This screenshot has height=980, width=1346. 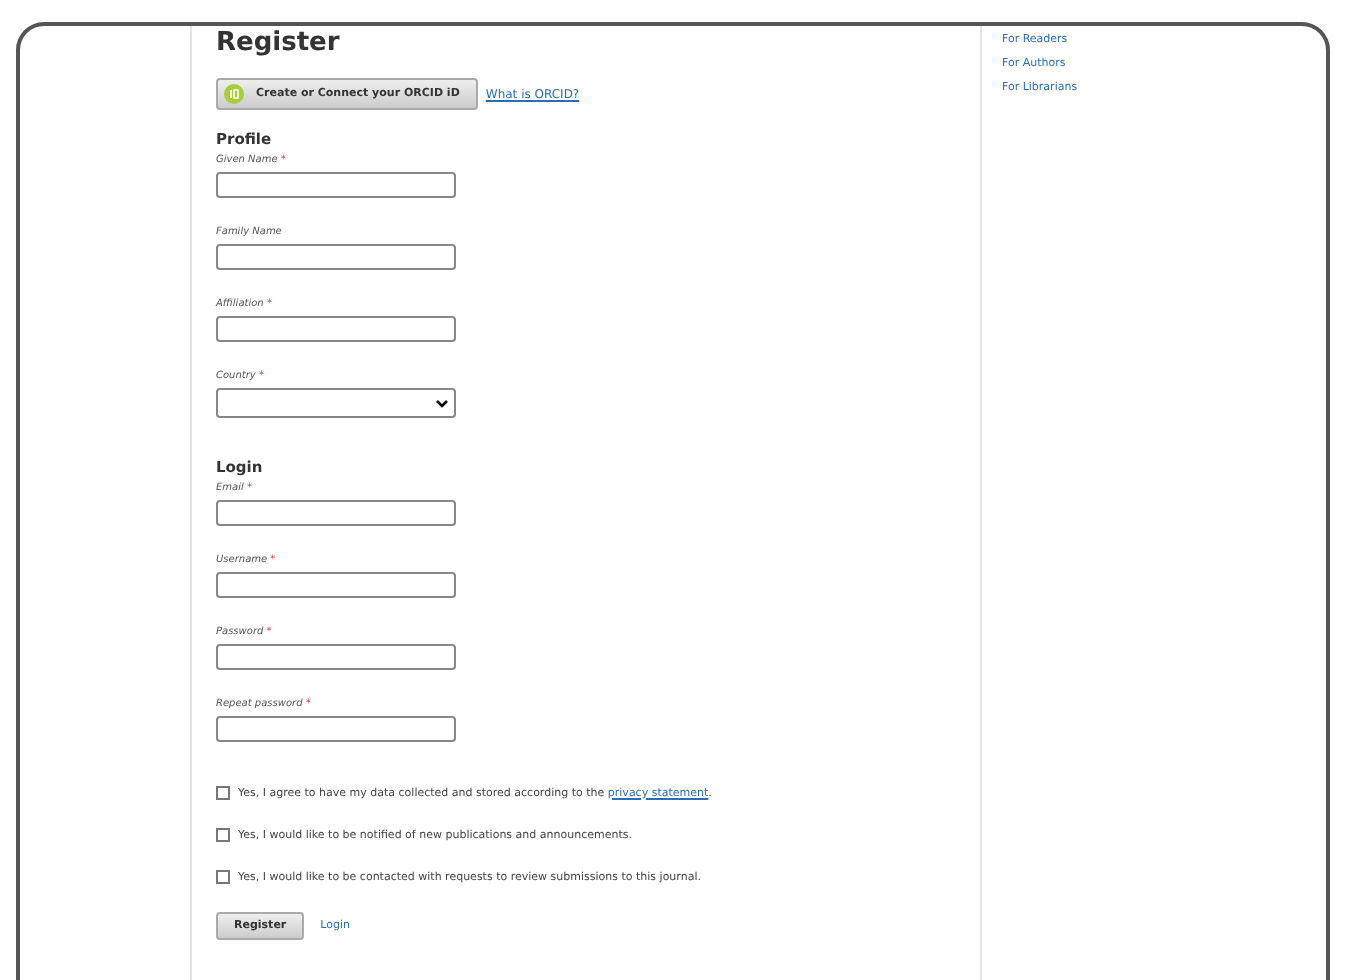 What do you see at coordinates (279, 43) in the screenshot?
I see `page-title: Register` at bounding box center [279, 43].